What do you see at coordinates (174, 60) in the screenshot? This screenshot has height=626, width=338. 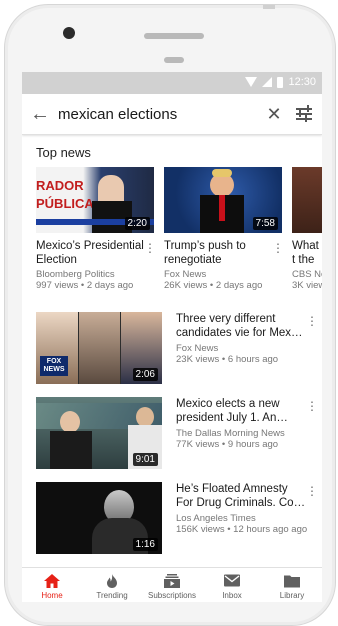 I see `sensor` at bounding box center [174, 60].